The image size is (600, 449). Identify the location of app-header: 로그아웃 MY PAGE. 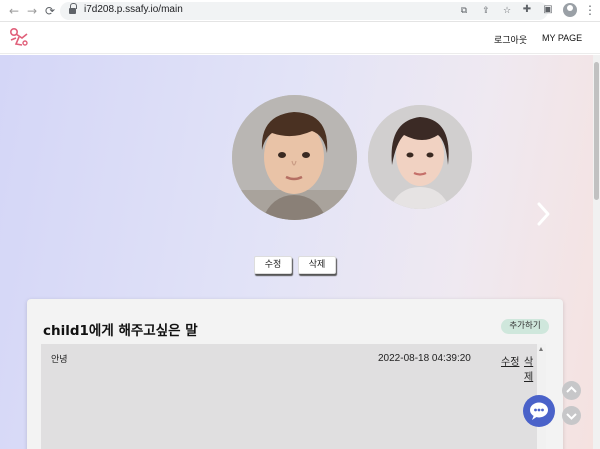
(300, 38).